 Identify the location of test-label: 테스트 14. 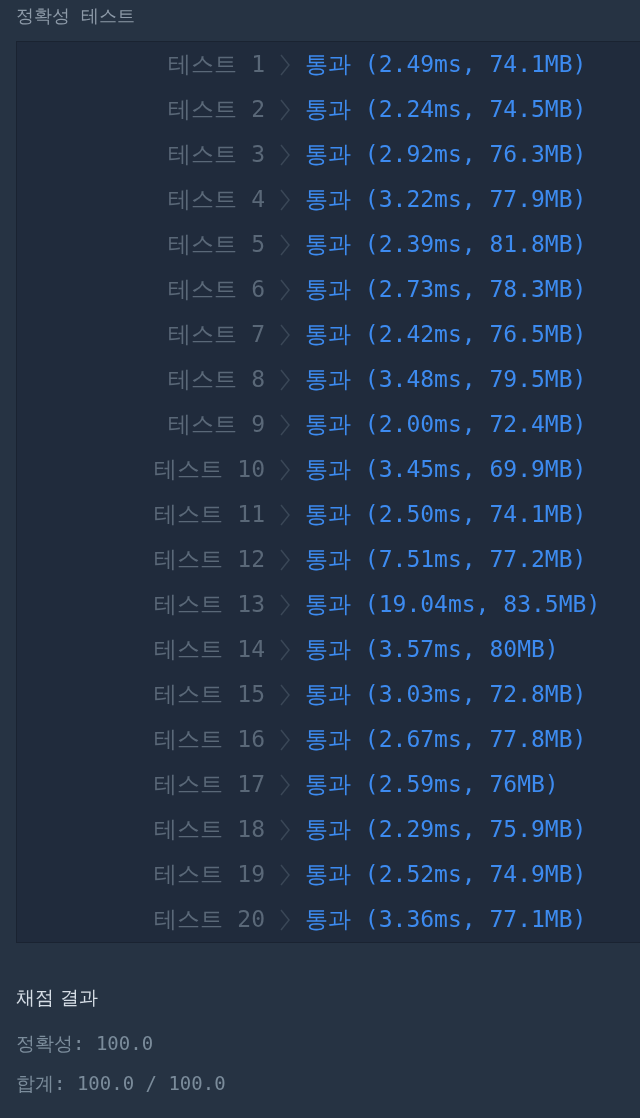
(209, 649).